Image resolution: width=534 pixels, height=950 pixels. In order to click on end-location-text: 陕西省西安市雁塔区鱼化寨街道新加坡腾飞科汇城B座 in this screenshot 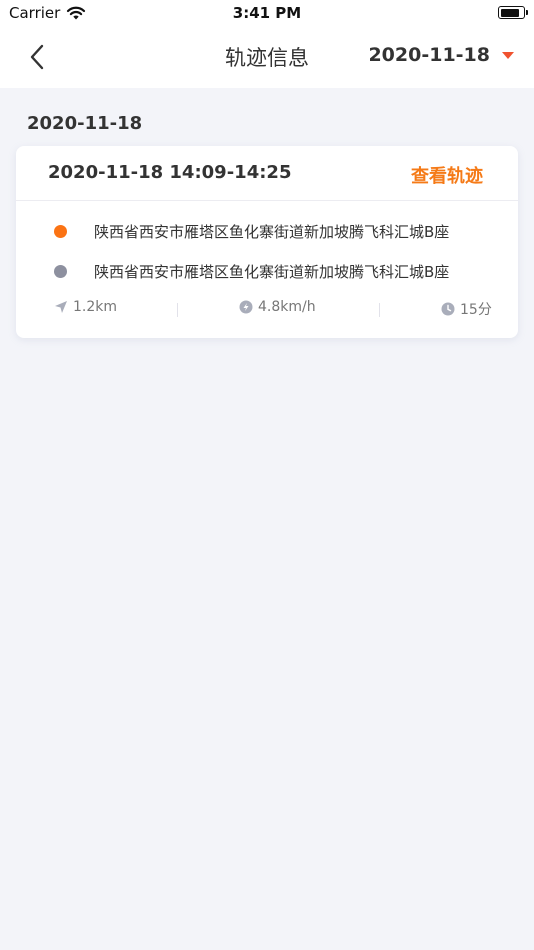, I will do `click(272, 272)`.